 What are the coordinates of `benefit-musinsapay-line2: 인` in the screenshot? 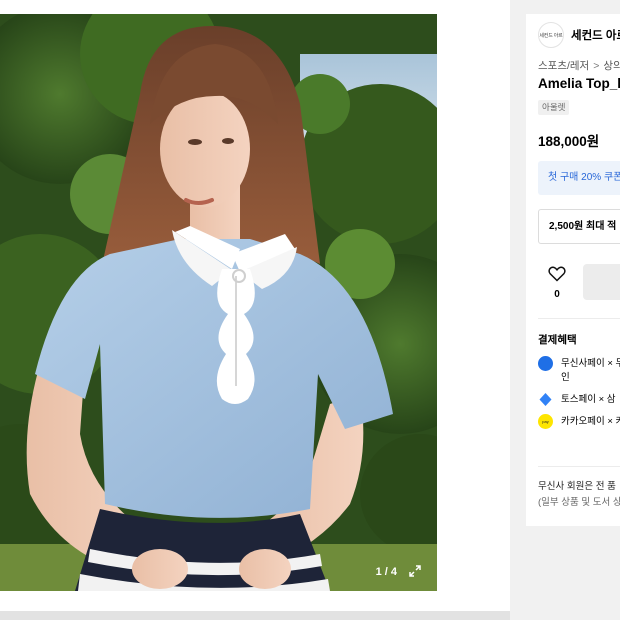 It's located at (565, 377).